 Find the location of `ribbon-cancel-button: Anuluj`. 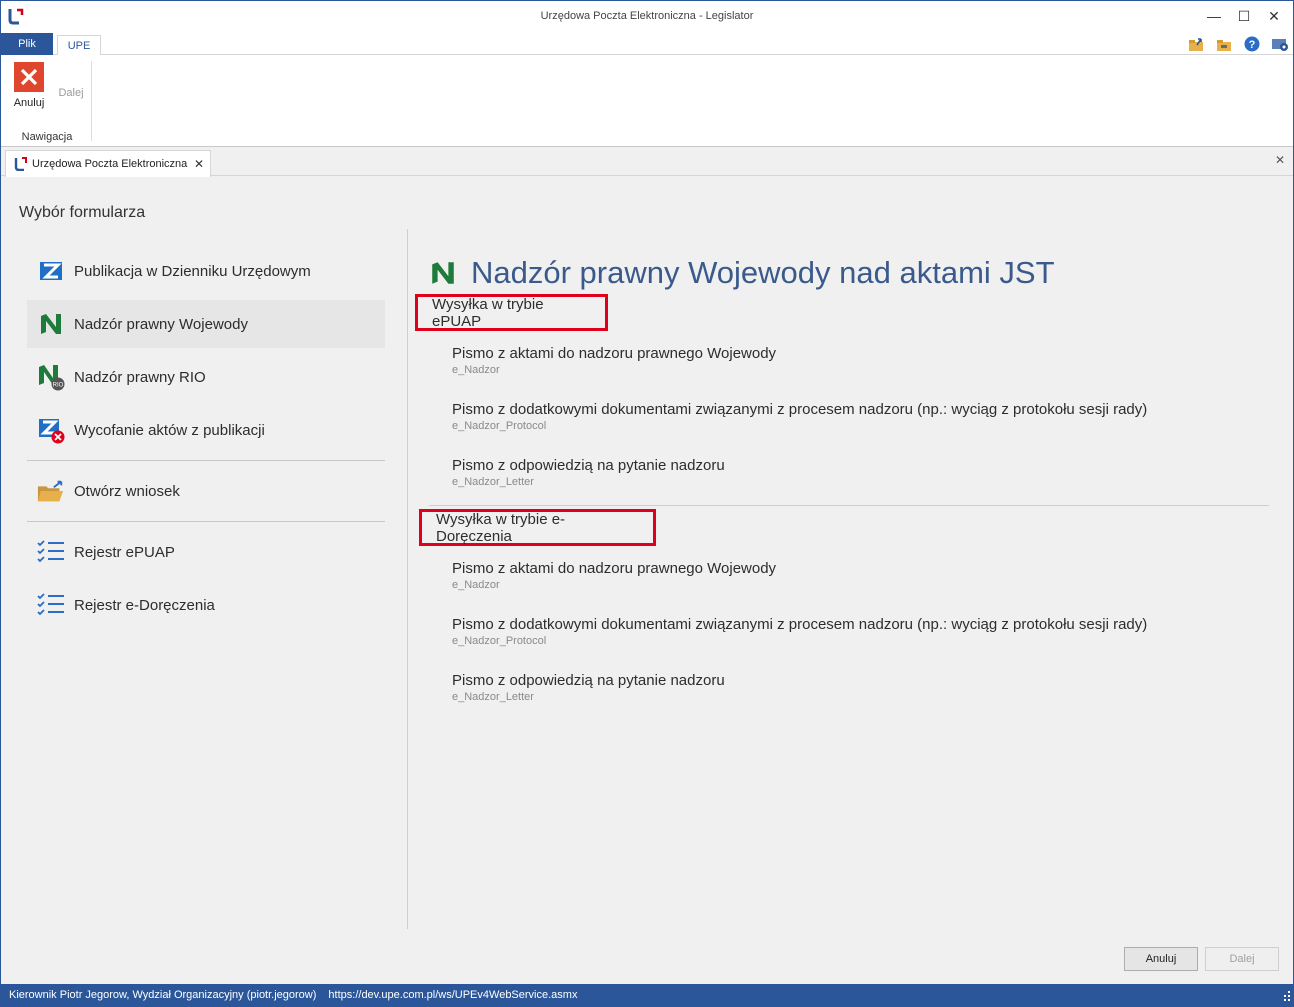

ribbon-cancel-button: Anuluj is located at coordinates (29, 89).